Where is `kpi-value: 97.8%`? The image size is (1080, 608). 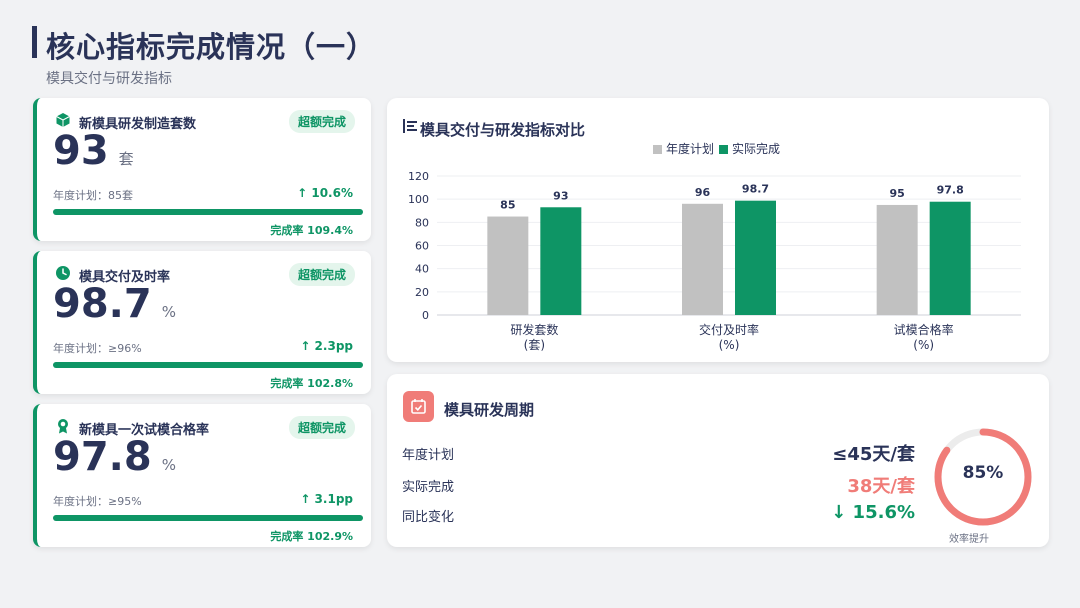 kpi-value: 97.8% is located at coordinates (114, 457).